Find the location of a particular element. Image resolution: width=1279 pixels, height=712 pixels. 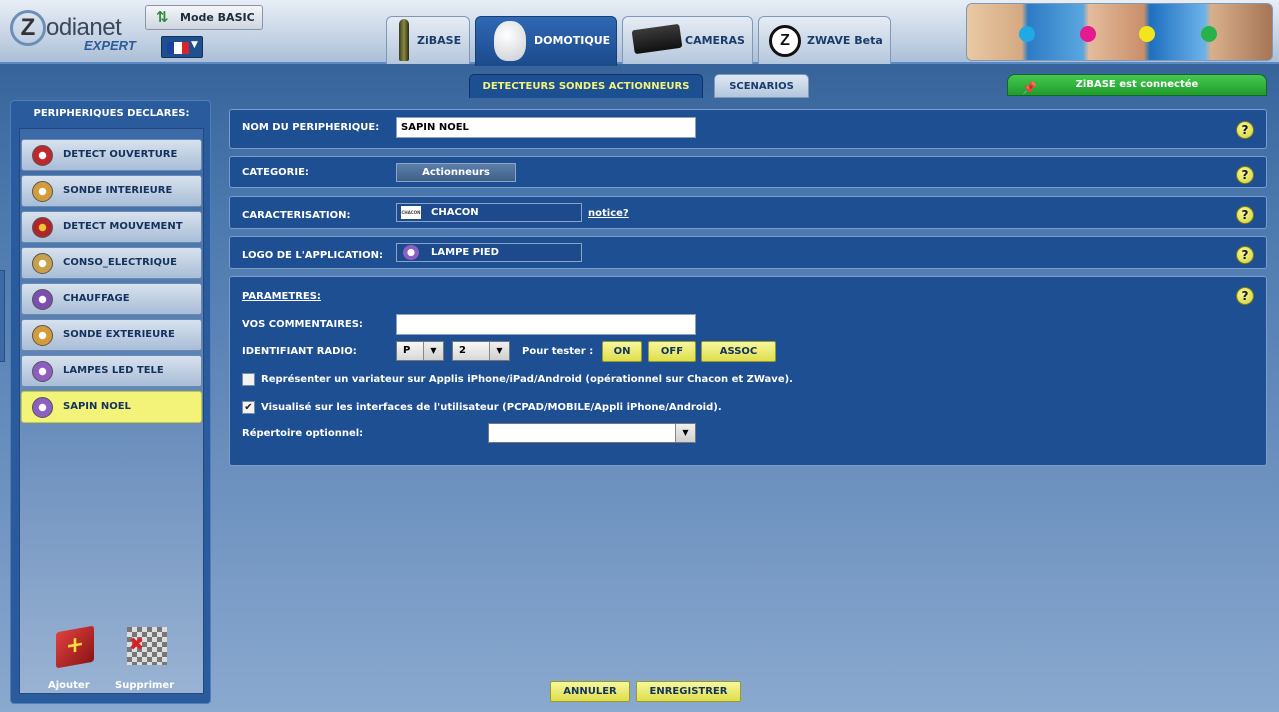

pushpin-icon: 📌 is located at coordinates (1029, 88).